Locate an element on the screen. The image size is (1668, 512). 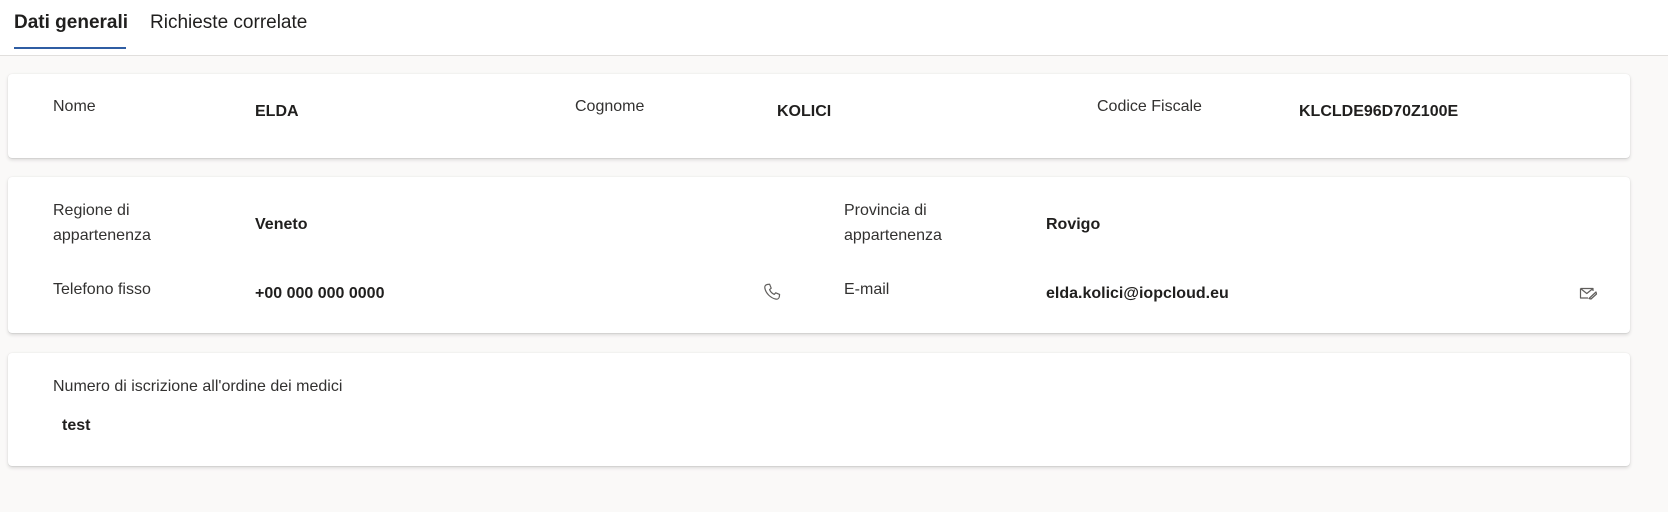
iscrizione-value: test is located at coordinates (76, 425).